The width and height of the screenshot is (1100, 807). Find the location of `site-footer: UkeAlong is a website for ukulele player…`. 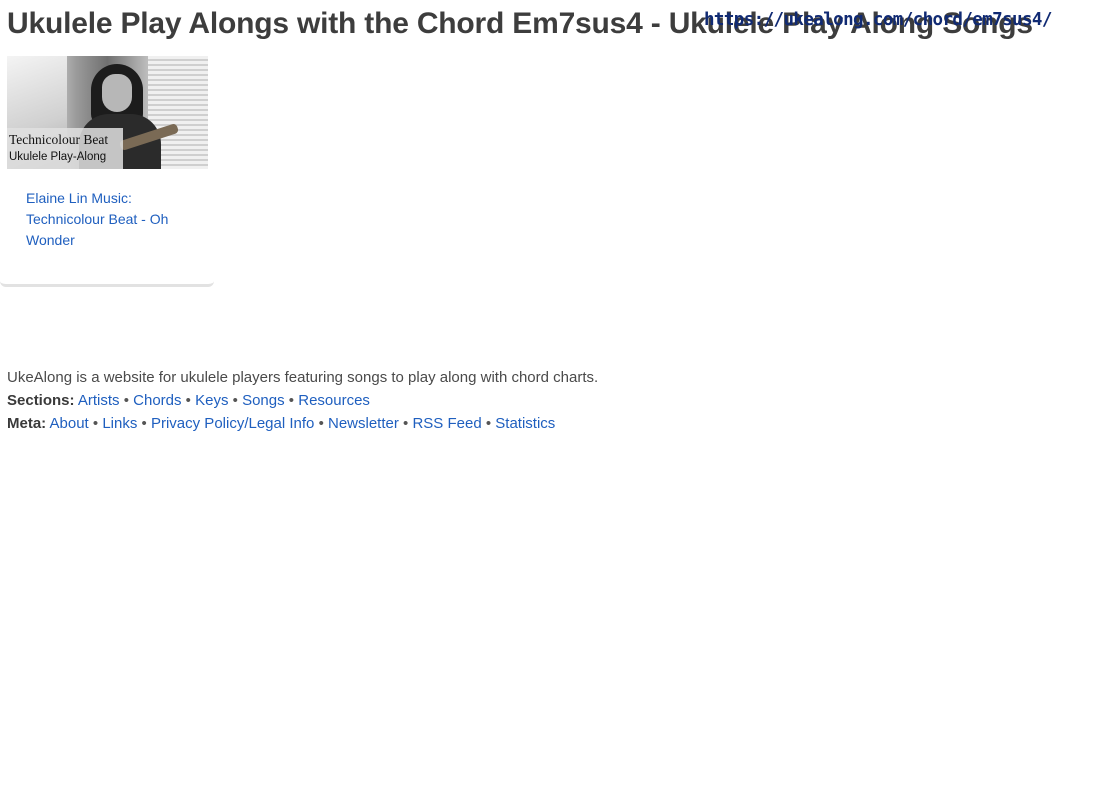

site-footer: UkeAlong is a website for ukulele player… is located at coordinates (302, 400).